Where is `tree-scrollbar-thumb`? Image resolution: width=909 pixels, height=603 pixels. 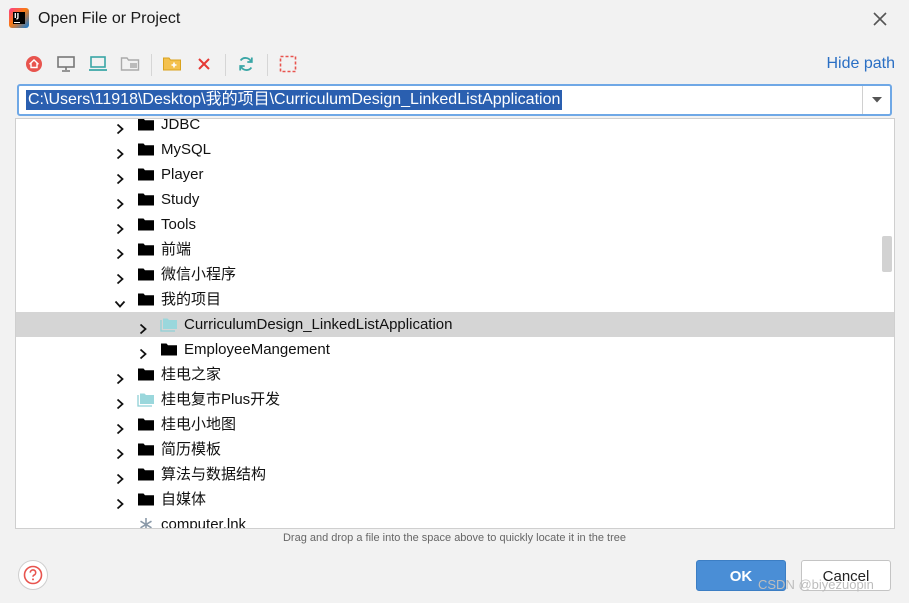 tree-scrollbar-thumb is located at coordinates (887, 254).